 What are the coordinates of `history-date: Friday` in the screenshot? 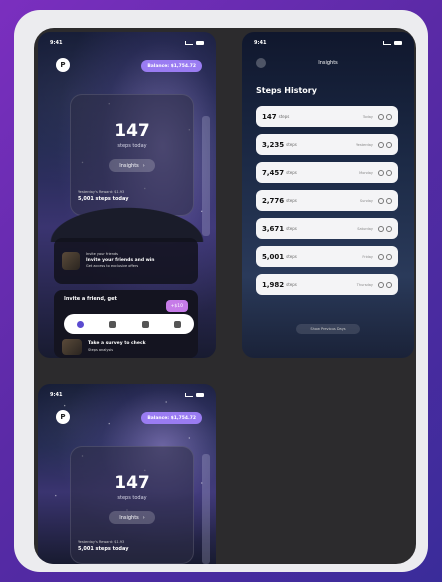 It's located at (367, 256).